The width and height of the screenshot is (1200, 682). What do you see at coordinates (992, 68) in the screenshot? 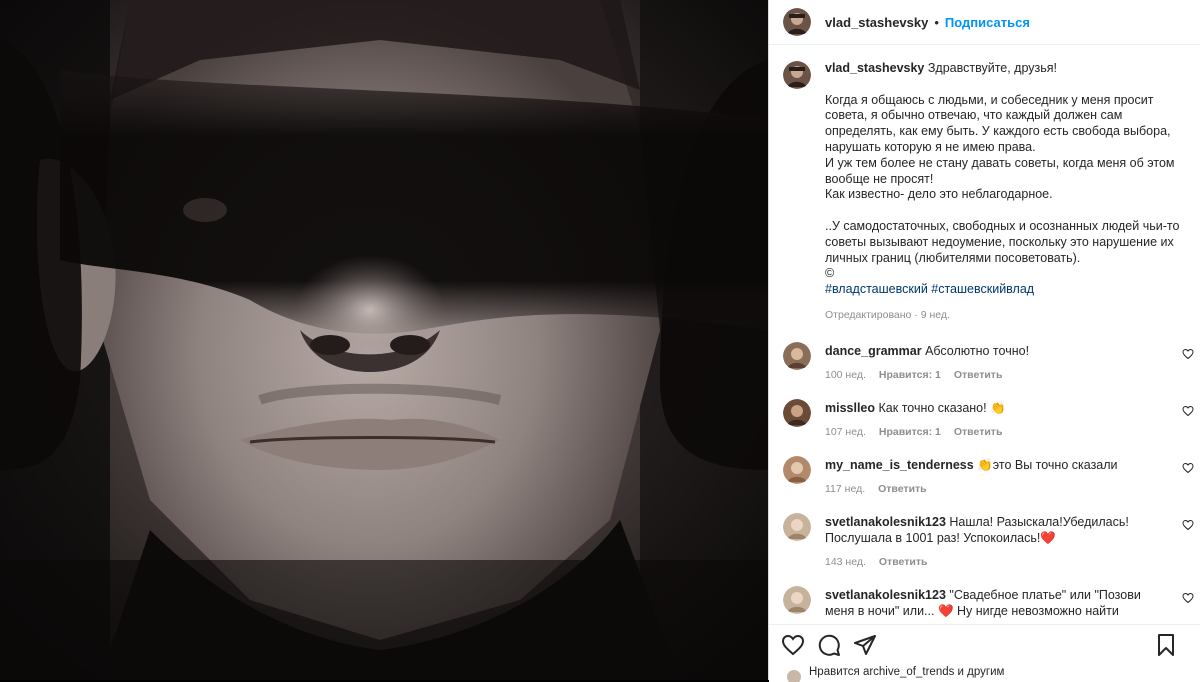
I see `caption-greeting: Здравствуйте, друзья!` at bounding box center [992, 68].